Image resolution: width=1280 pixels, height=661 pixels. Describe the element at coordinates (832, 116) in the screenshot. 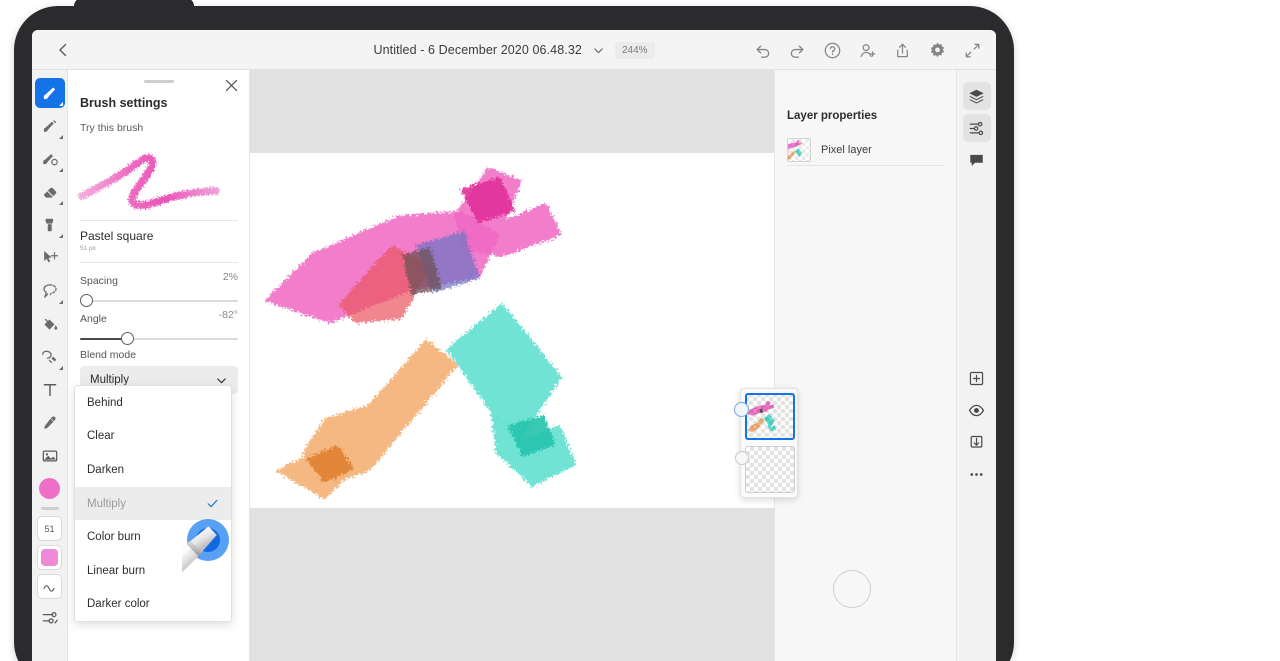

I see `layer-panel-title: Layer properties` at that location.